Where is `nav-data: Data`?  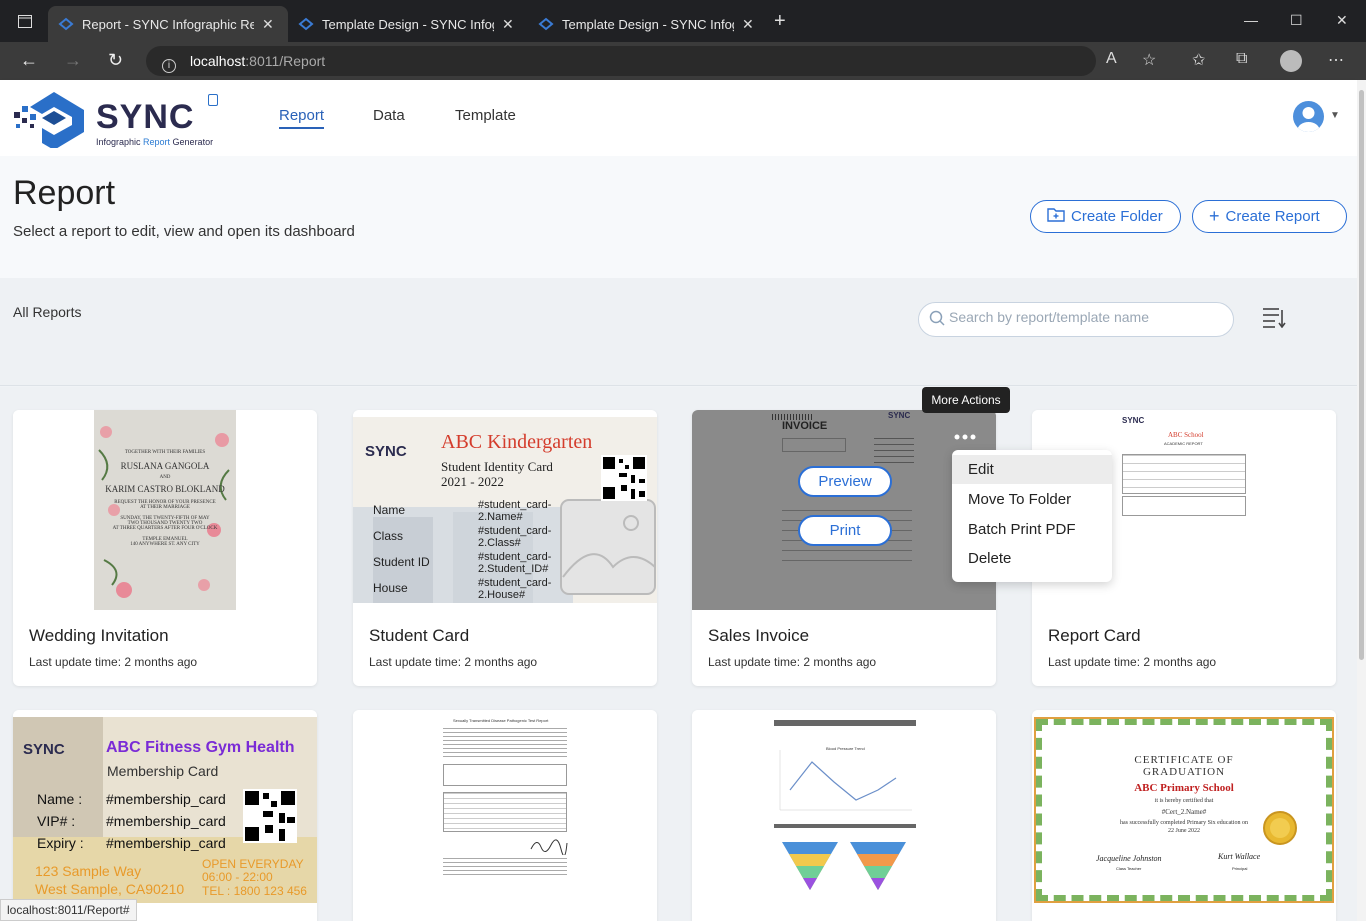
nav-data: Data is located at coordinates (389, 115).